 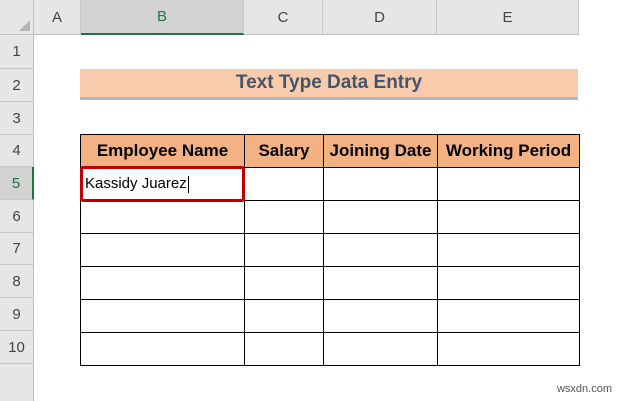 I want to click on row-header-blank, so click(x=17, y=382).